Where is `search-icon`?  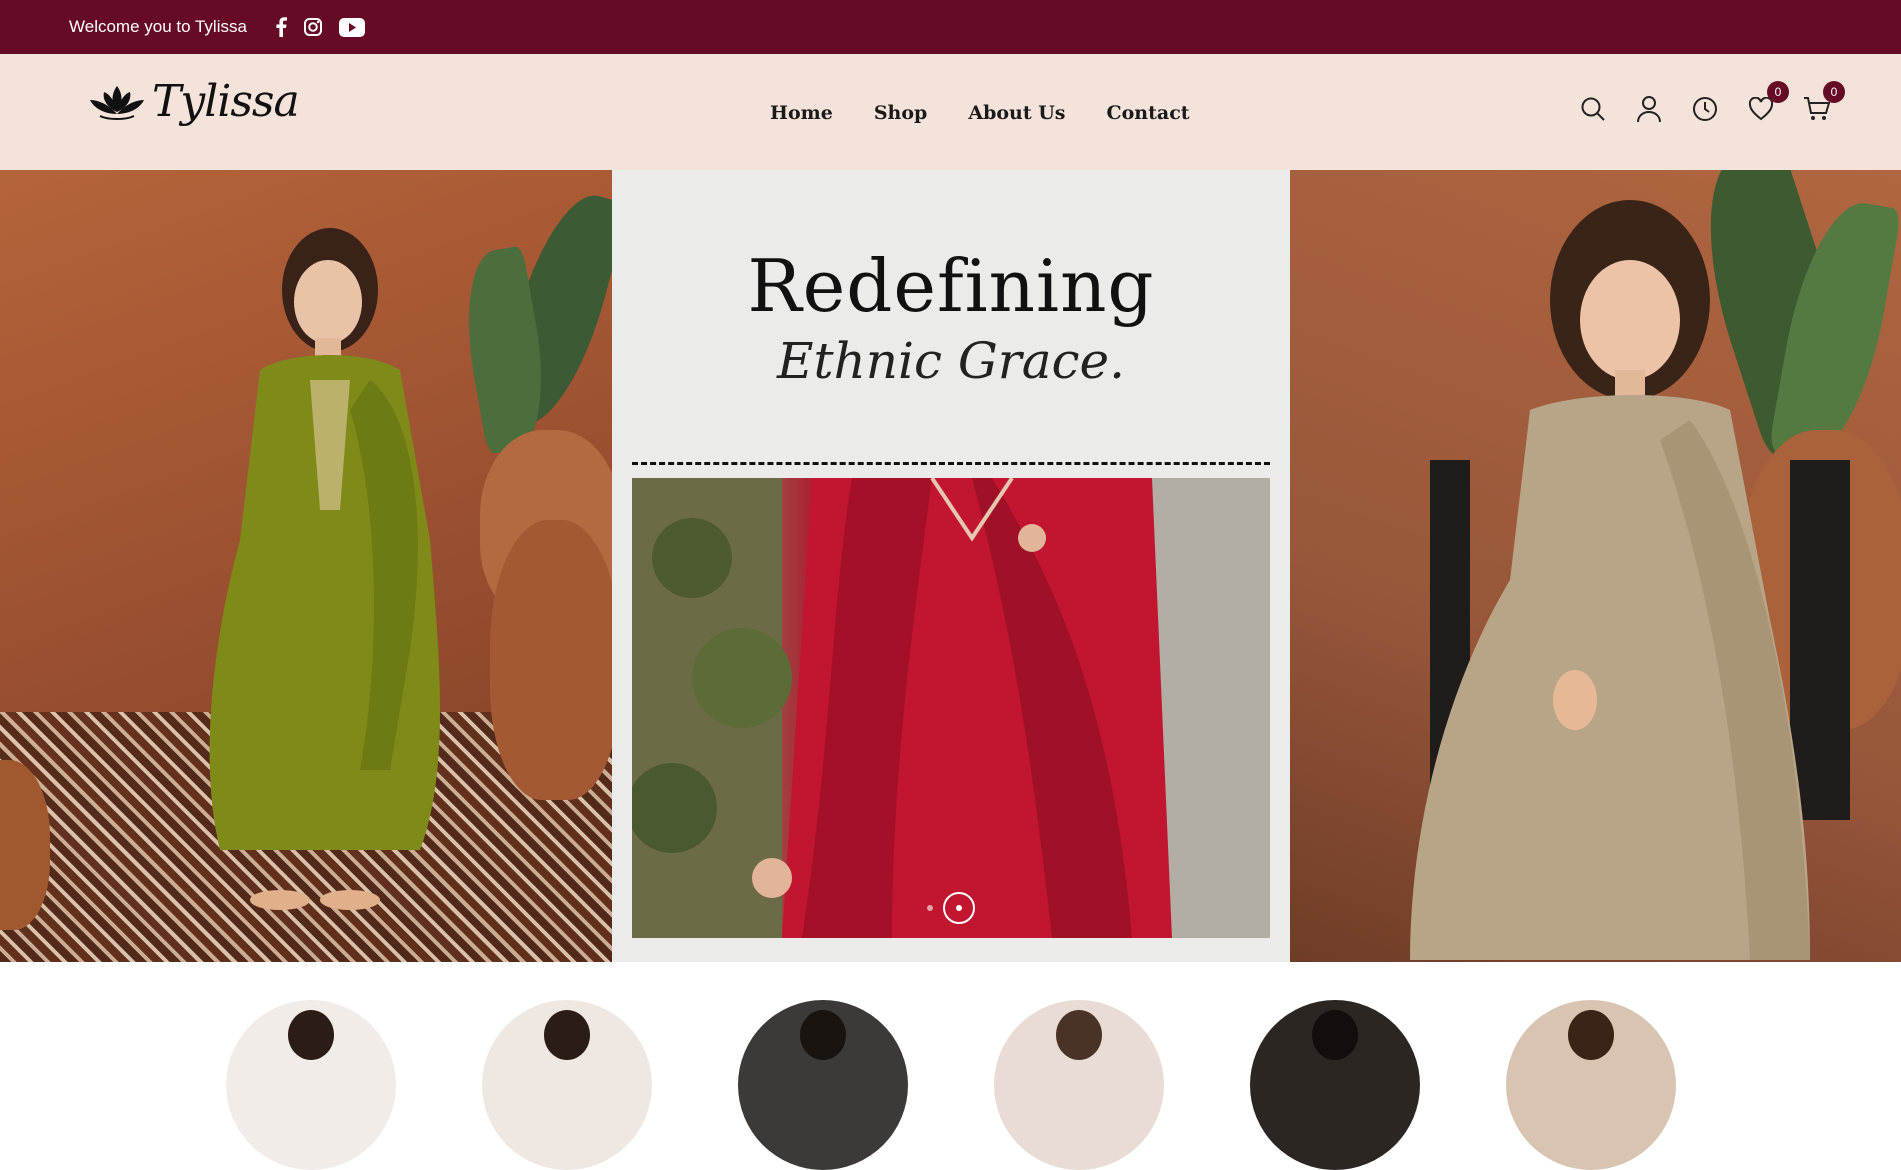 search-icon is located at coordinates (1593, 109).